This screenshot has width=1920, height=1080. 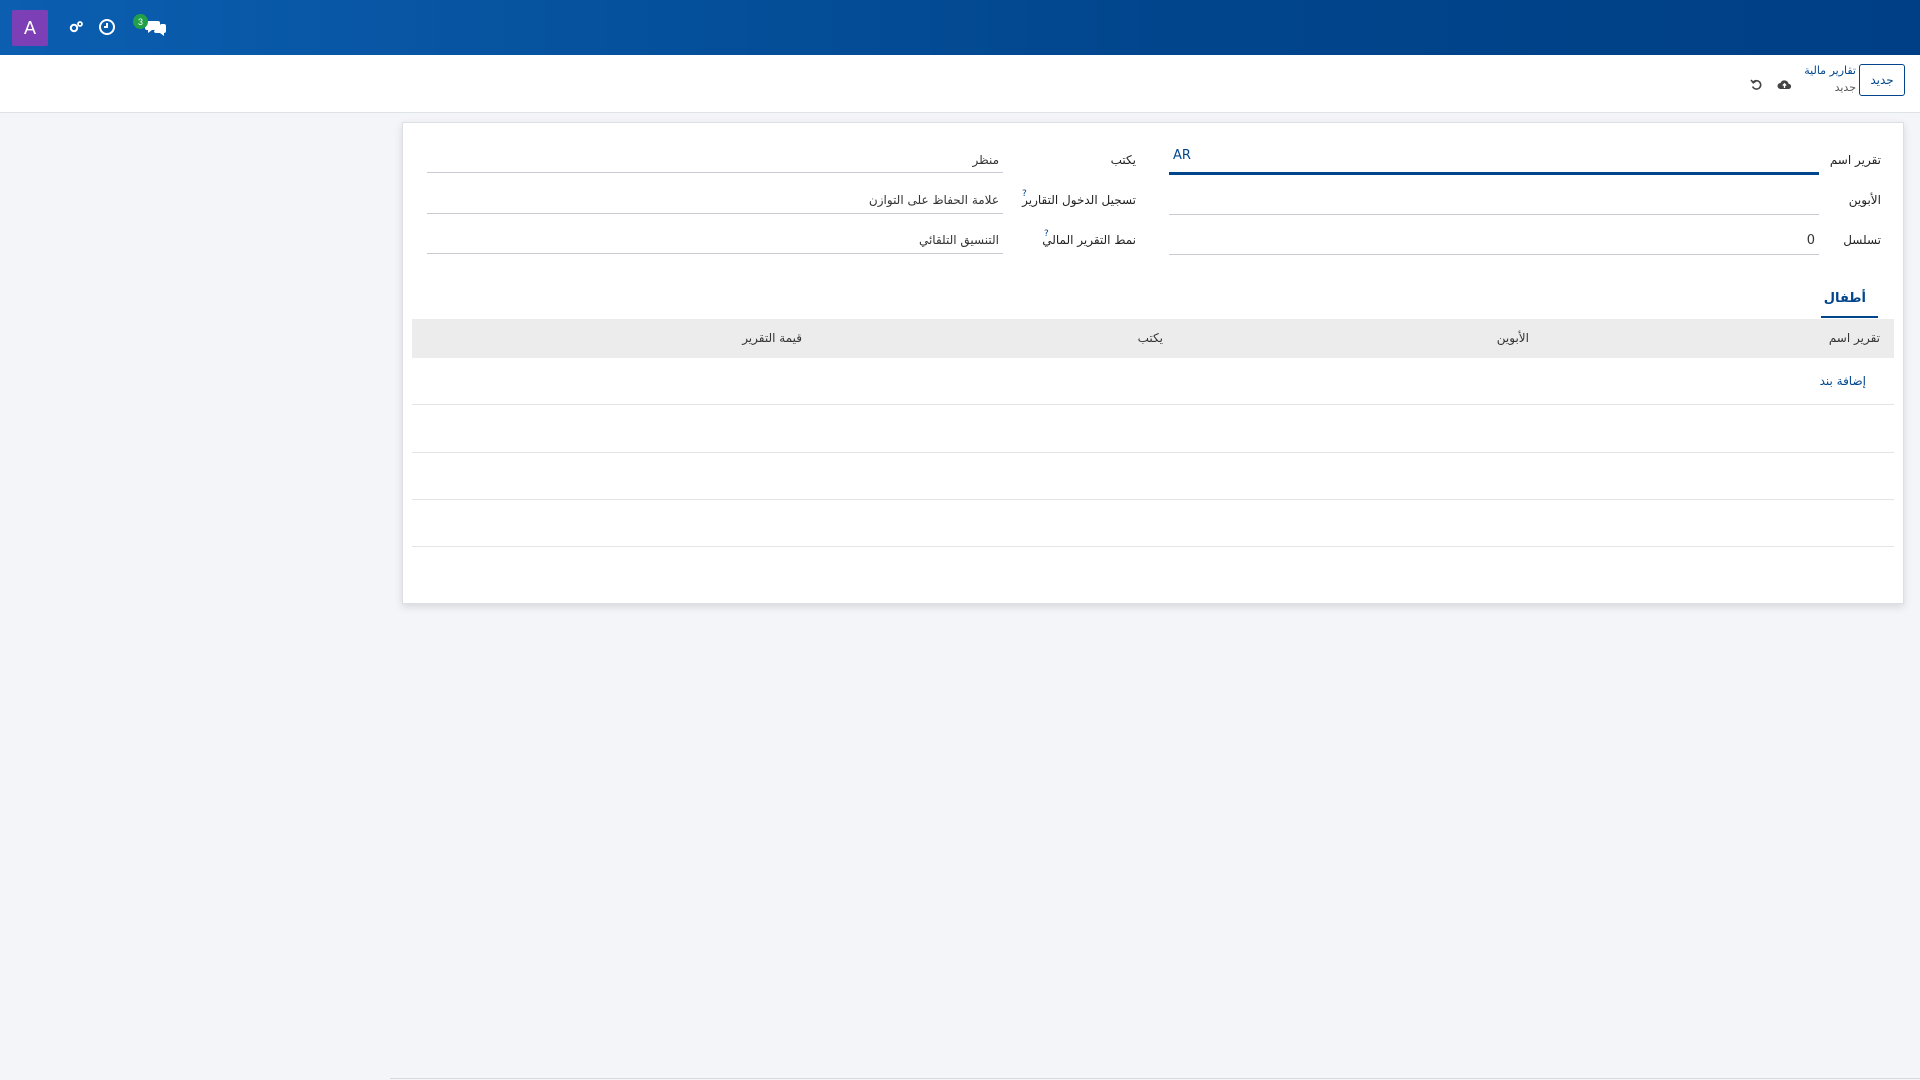 I want to click on style-label: نمط التقرير المالي, so click(x=1089, y=240).